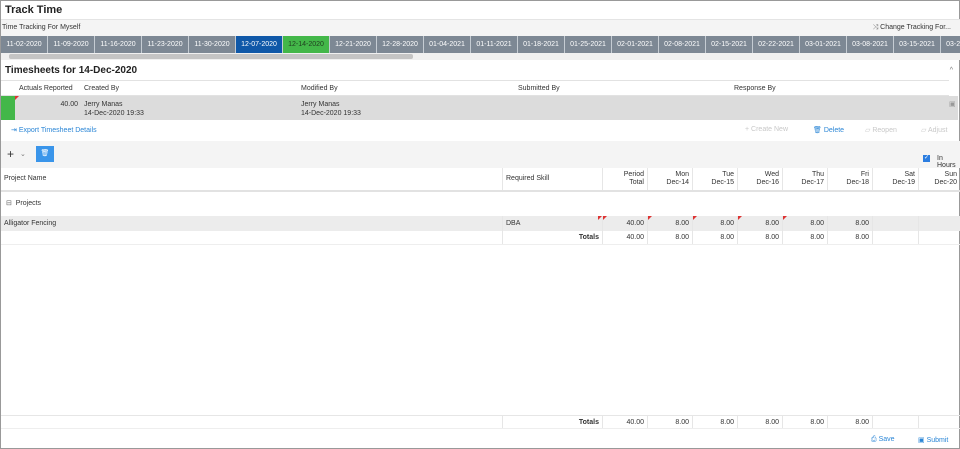  What do you see at coordinates (950, 174) in the screenshot?
I see `column-header-line1: Sun` at bounding box center [950, 174].